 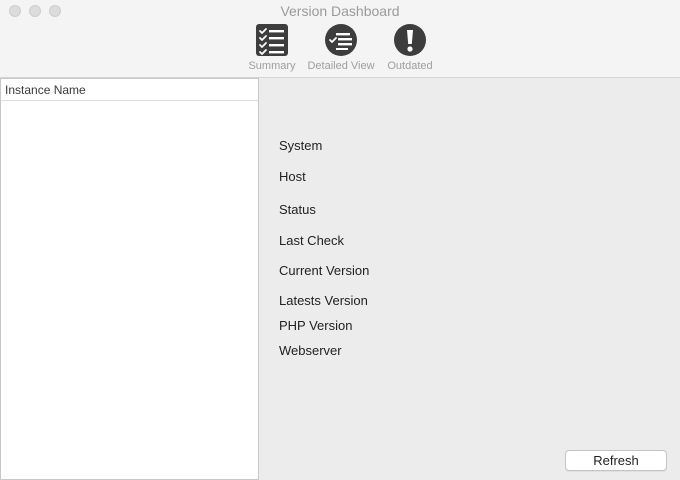 What do you see at coordinates (316, 325) in the screenshot?
I see `php-version-label: PHP Version` at bounding box center [316, 325].